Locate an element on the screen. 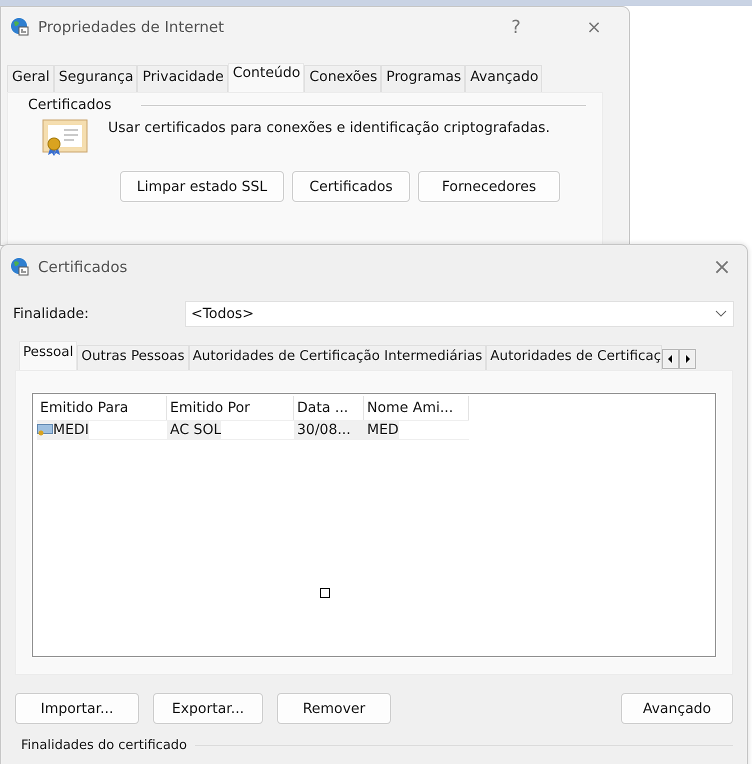 This screenshot has height=764, width=752. tab-scroll-right-icon is located at coordinates (687, 359).